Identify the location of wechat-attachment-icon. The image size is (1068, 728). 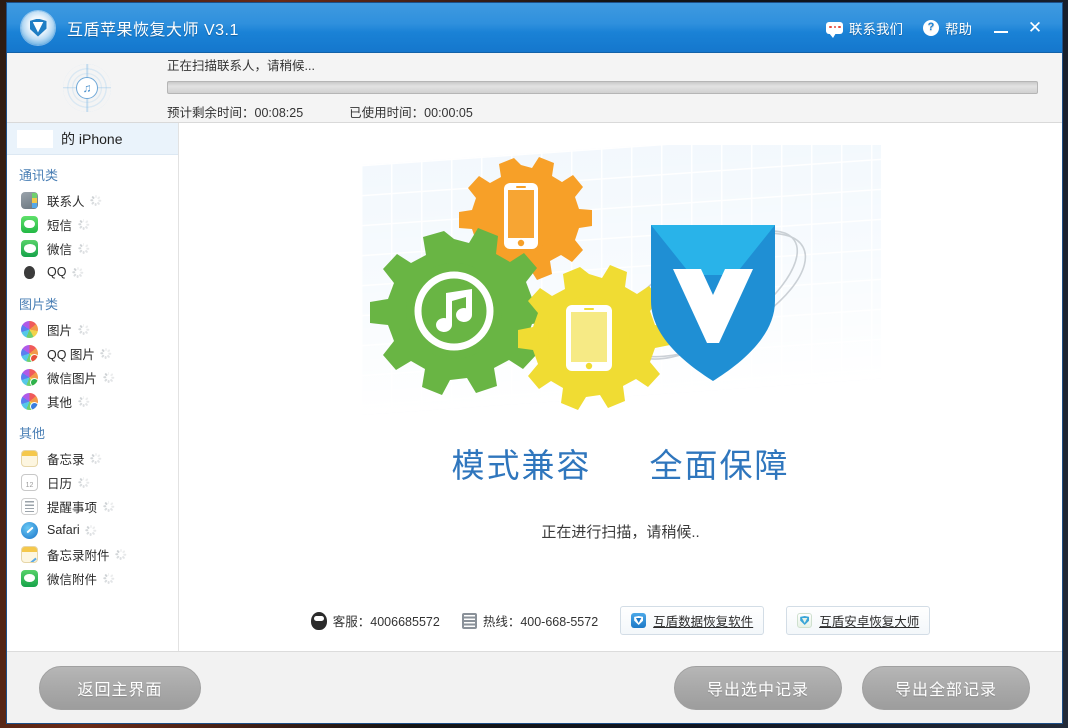
(29, 578).